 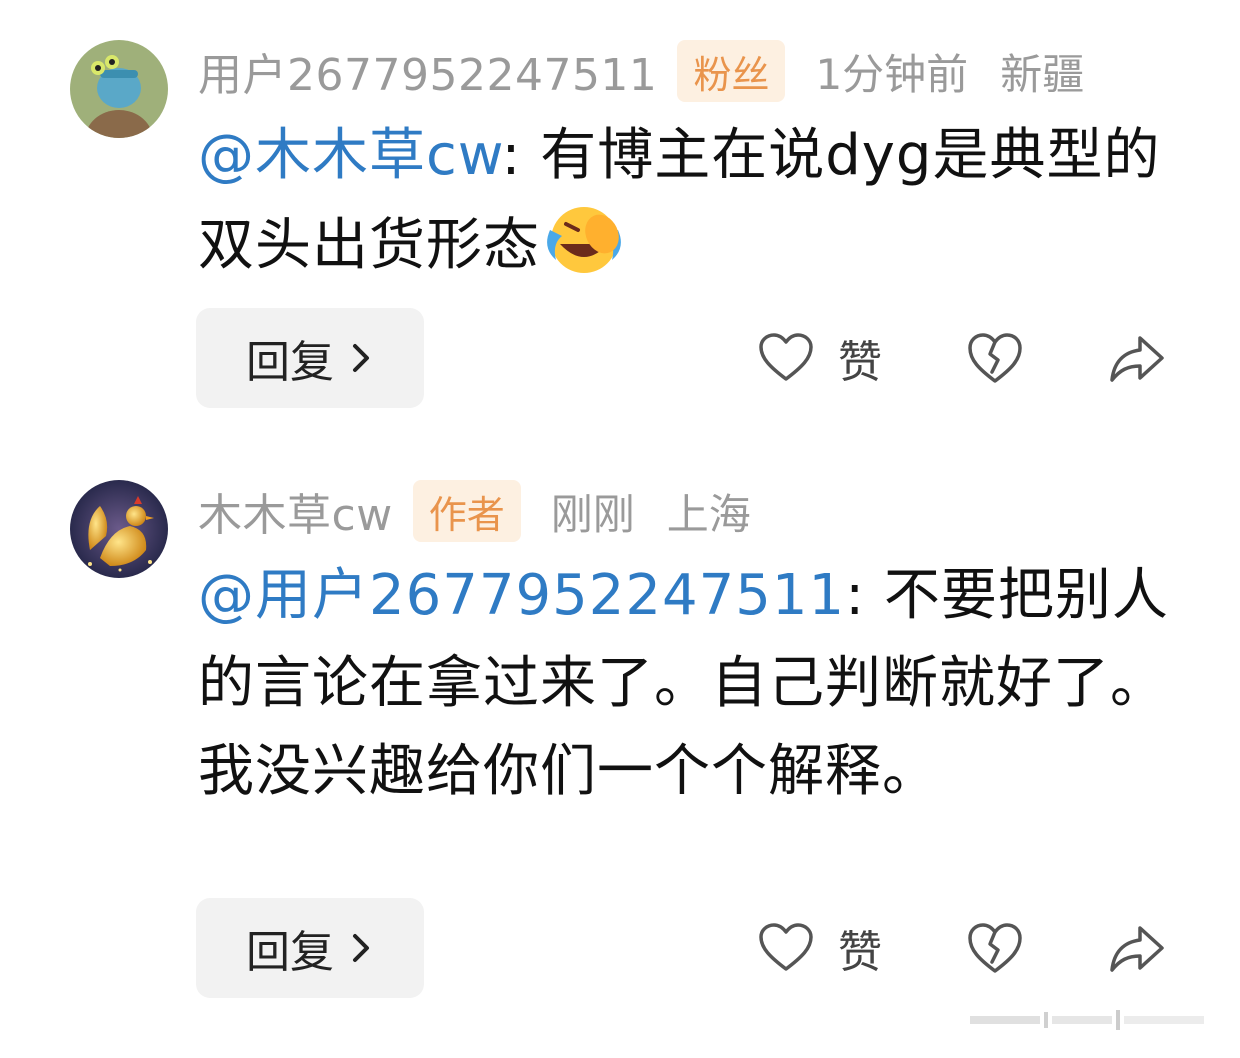 What do you see at coordinates (892, 74) in the screenshot?
I see `timestamp: 1分钟前` at bounding box center [892, 74].